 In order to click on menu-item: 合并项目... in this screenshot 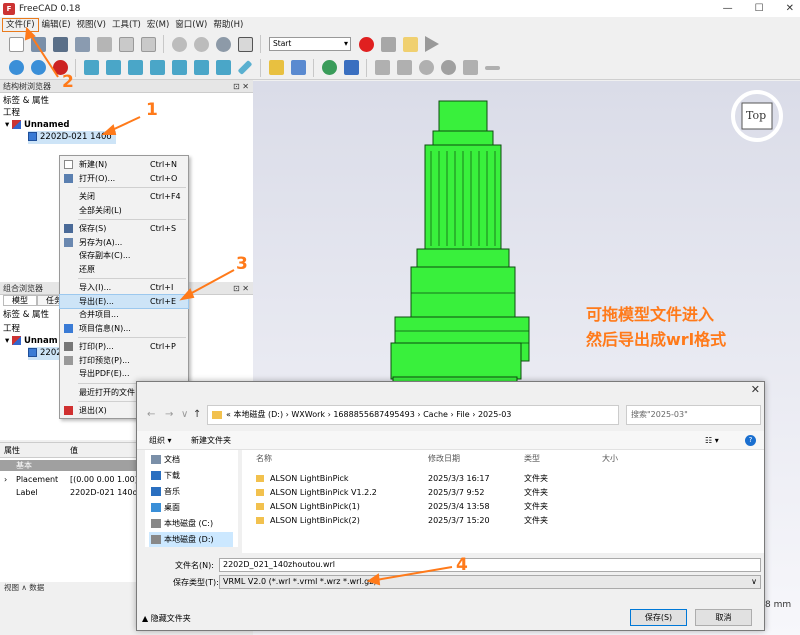, I will do `click(124, 314)`.